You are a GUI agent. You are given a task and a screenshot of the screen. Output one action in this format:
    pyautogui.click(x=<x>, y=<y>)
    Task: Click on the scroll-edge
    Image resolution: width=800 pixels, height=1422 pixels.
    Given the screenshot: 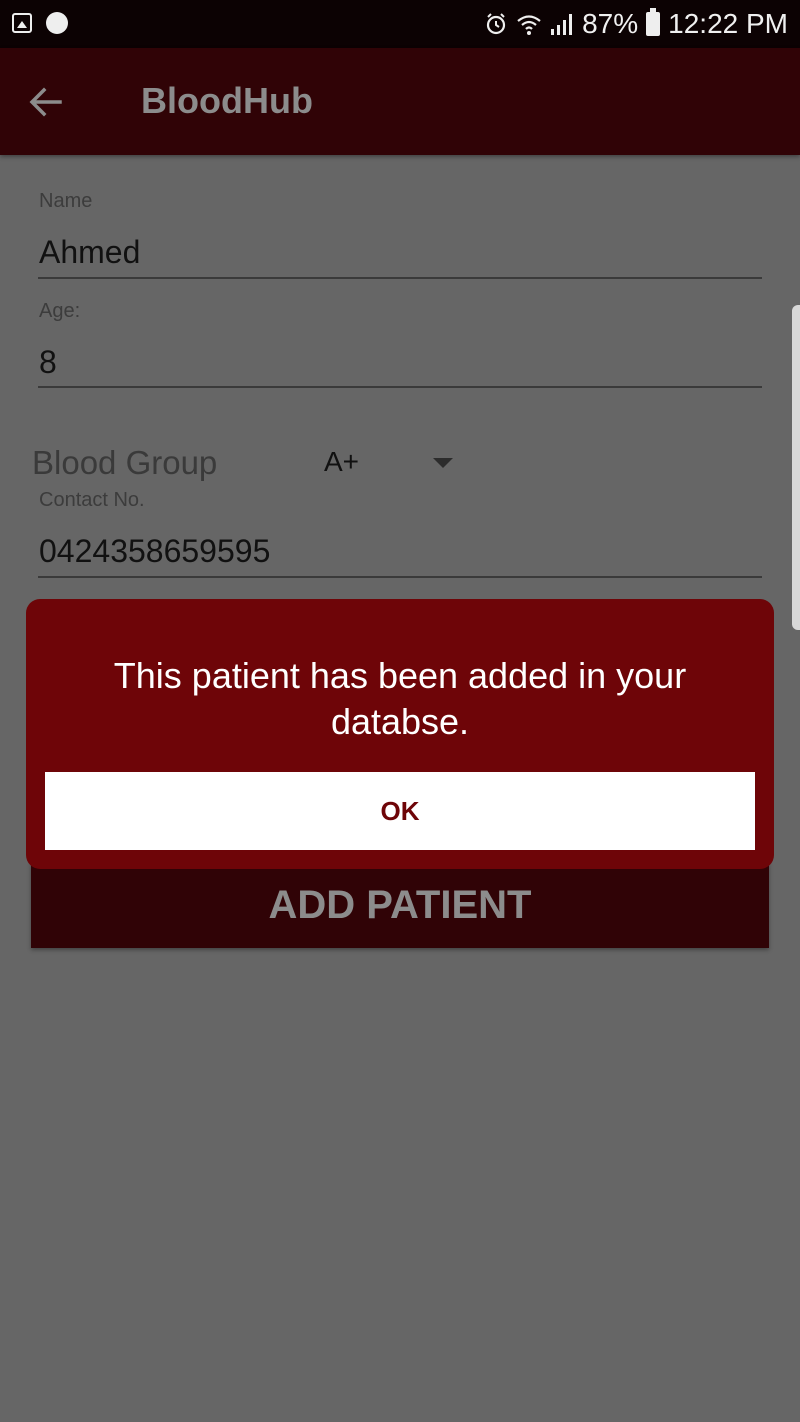 What is the action you would take?
    pyautogui.click(x=796, y=467)
    